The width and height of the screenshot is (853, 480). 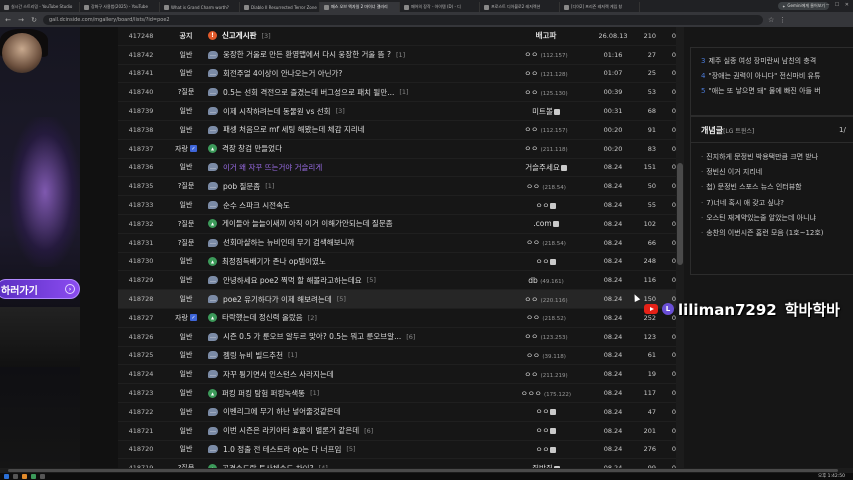 What do you see at coordinates (742, 203) in the screenshot?
I see `concept-post-item: · 7)너네 혹시 애 갖고 싶냐?` at bounding box center [742, 203].